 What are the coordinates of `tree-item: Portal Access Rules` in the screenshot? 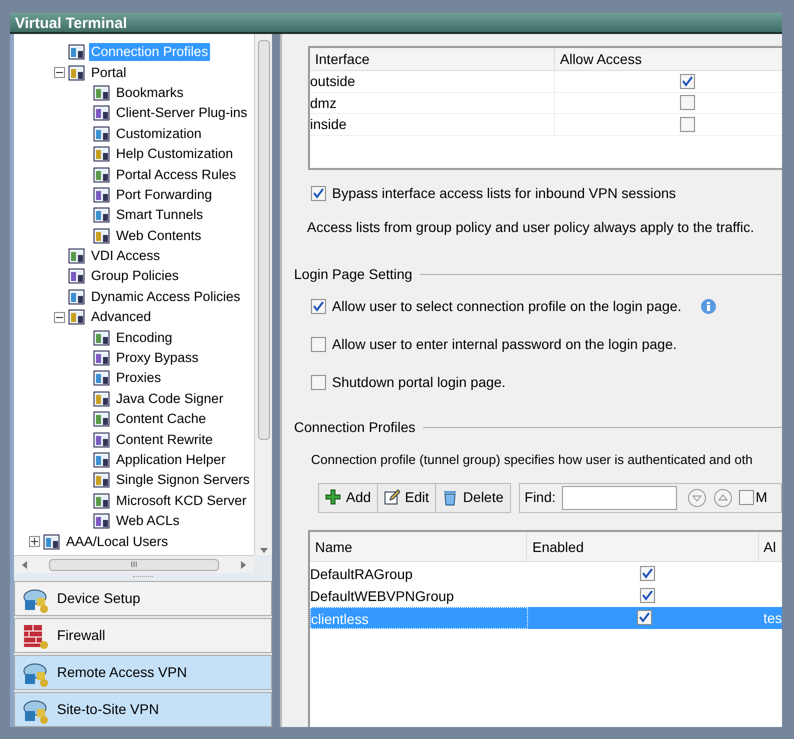 It's located at (176, 175).